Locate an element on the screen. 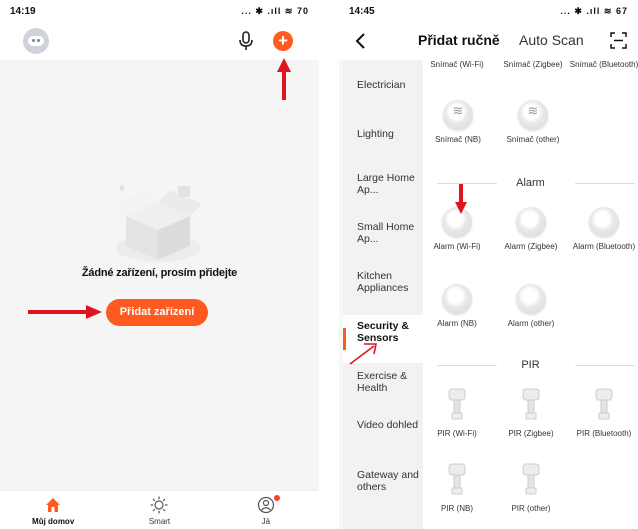 This screenshot has width=638, height=529. device-label: Snímač (other) is located at coordinates (533, 139).